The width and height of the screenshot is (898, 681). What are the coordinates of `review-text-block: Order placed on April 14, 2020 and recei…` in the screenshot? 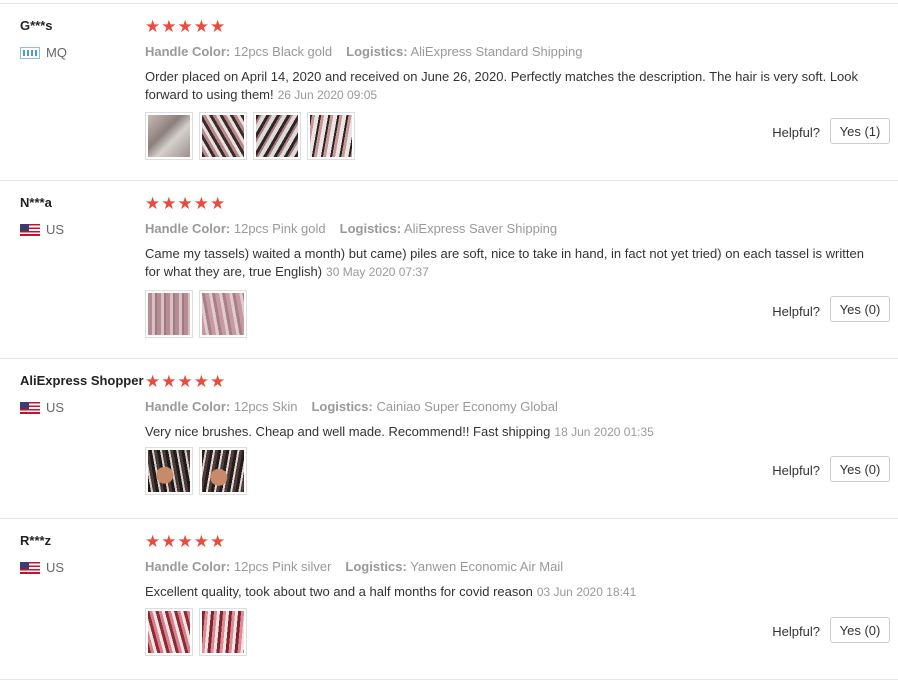 It's located at (505, 86).